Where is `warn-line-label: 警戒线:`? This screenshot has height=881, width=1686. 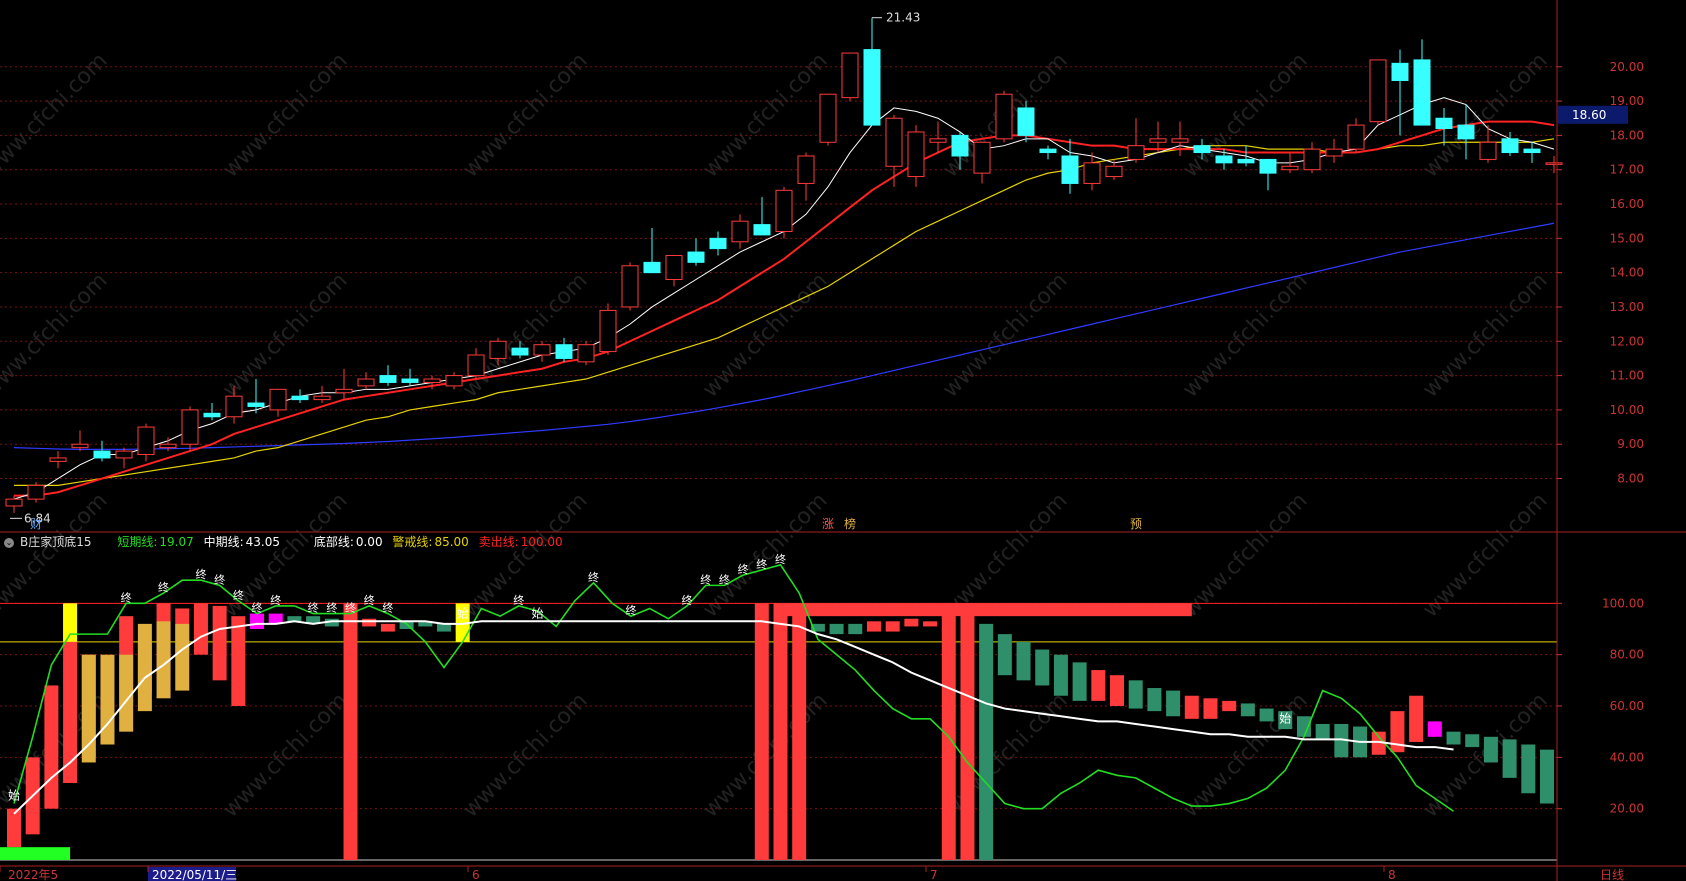
warn-line-label: 警戒线: is located at coordinates (412, 542).